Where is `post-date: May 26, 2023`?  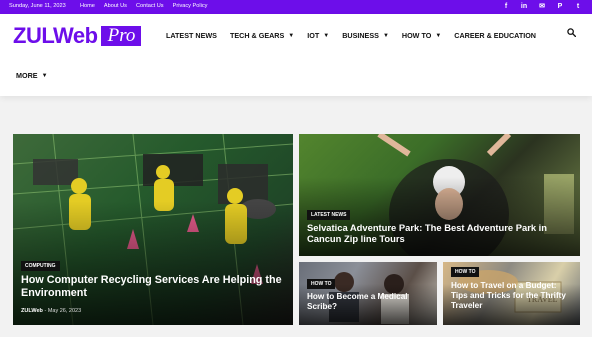
post-date: May 26, 2023 is located at coordinates (64, 311).